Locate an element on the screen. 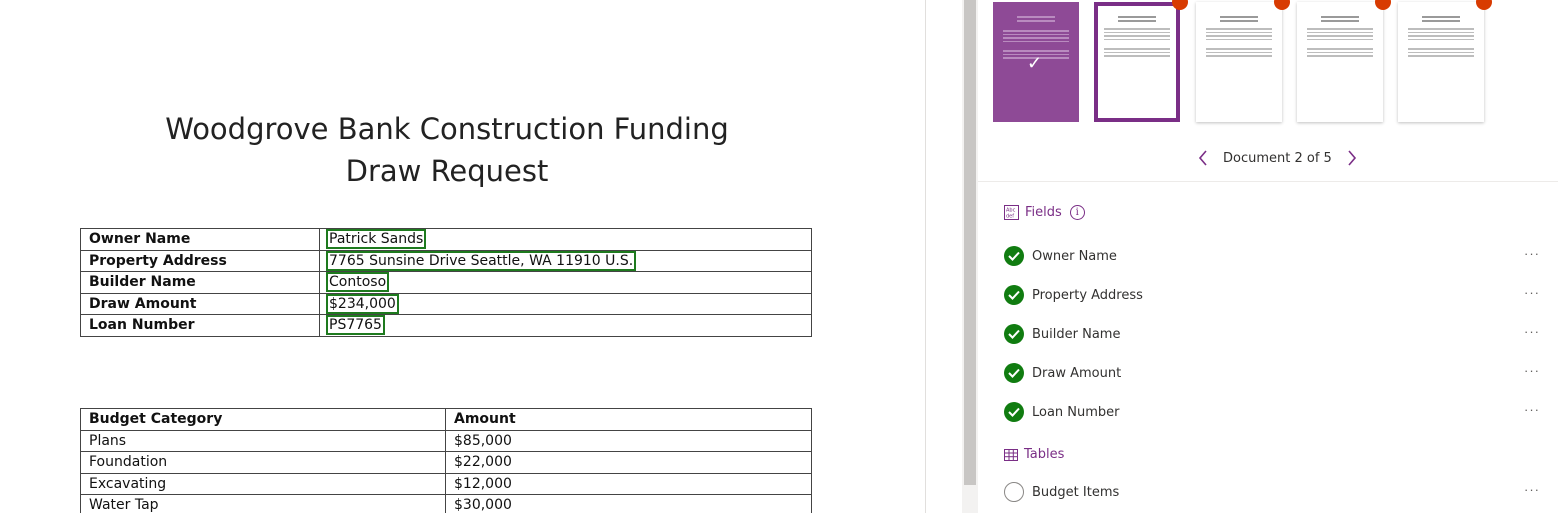 This screenshot has width=1558, height=513. budget-amount: $22,000 is located at coordinates (628, 462).